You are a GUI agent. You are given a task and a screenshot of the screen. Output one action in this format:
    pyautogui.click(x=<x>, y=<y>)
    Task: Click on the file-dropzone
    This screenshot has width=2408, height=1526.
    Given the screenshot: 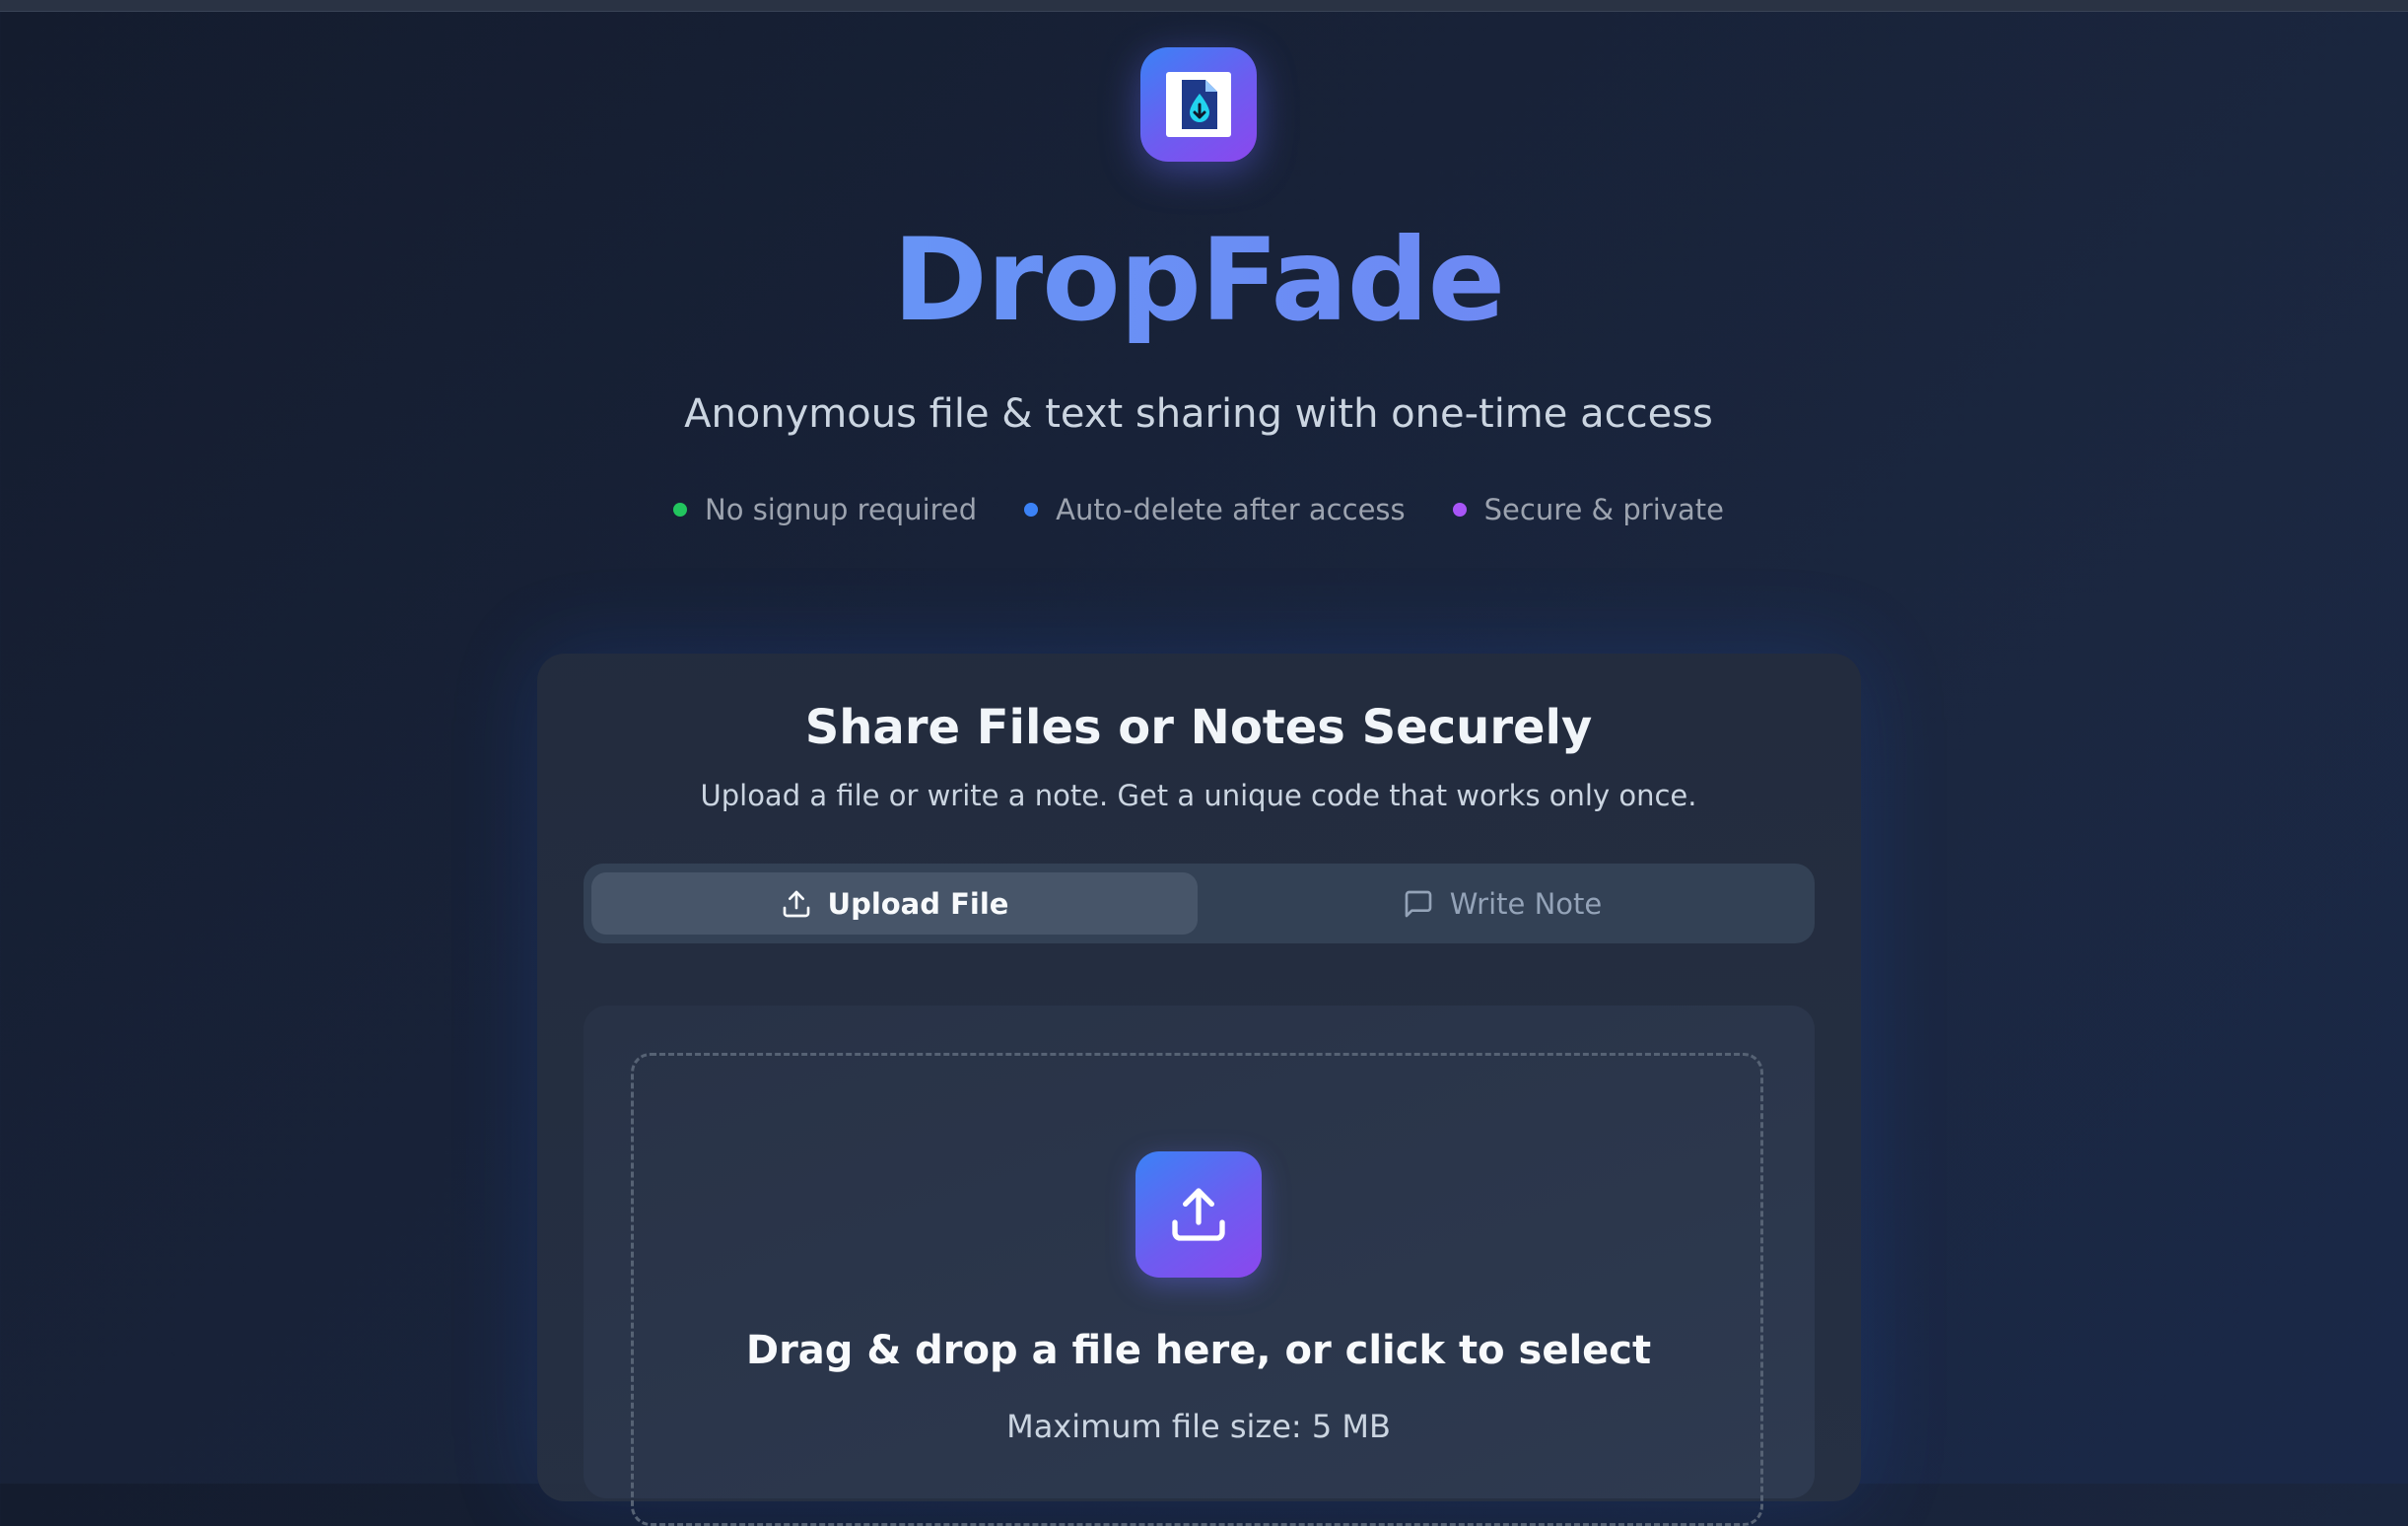 What is the action you would take?
    pyautogui.click(x=1197, y=1289)
    